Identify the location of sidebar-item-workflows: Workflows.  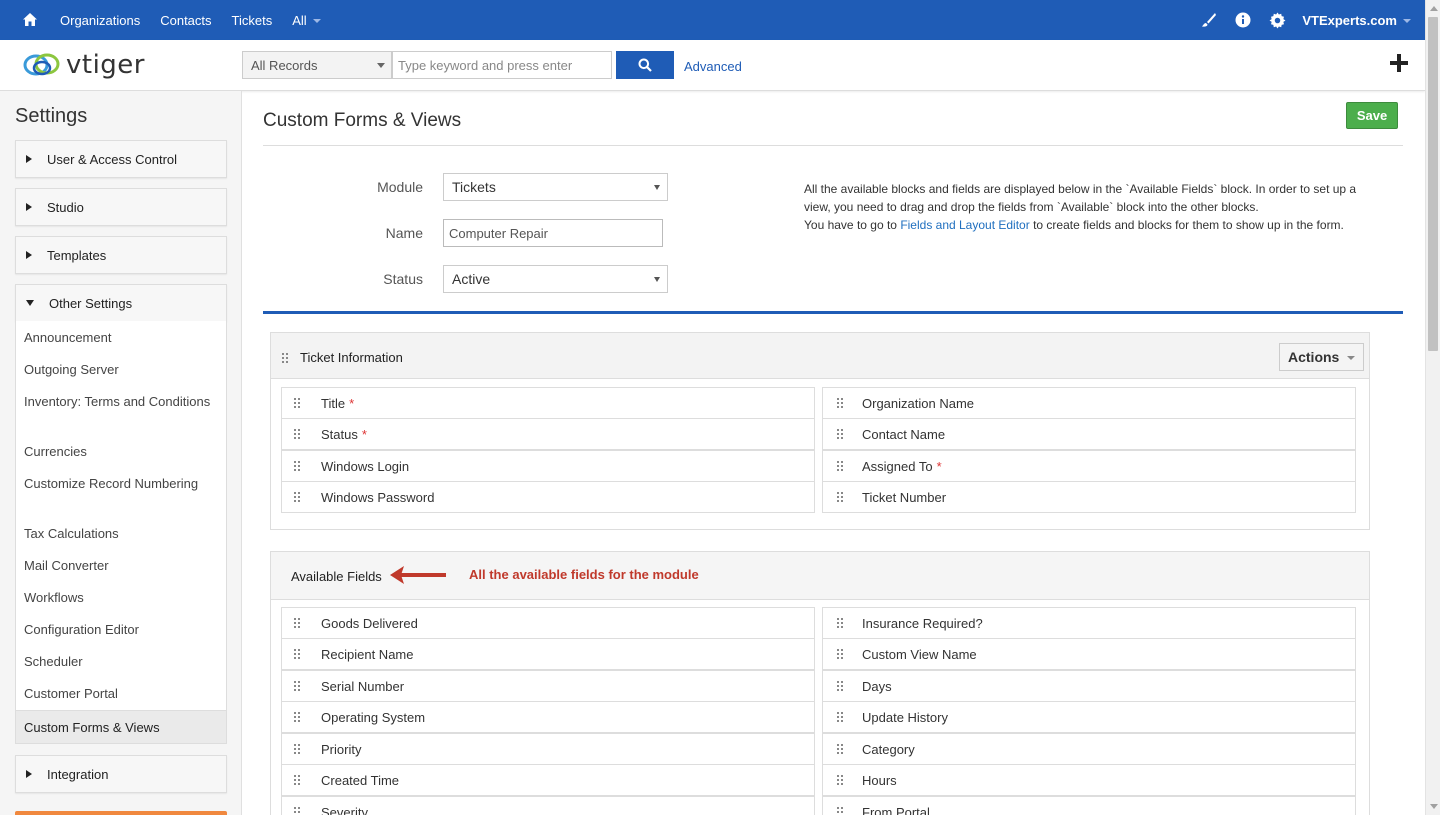
(119, 598).